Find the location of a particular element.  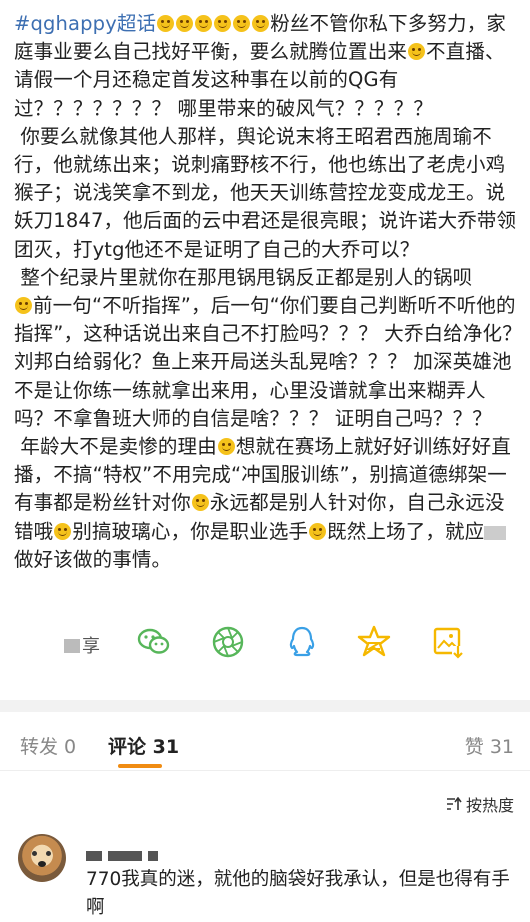

post-text: 既然上场了，就应 is located at coordinates (406, 531).